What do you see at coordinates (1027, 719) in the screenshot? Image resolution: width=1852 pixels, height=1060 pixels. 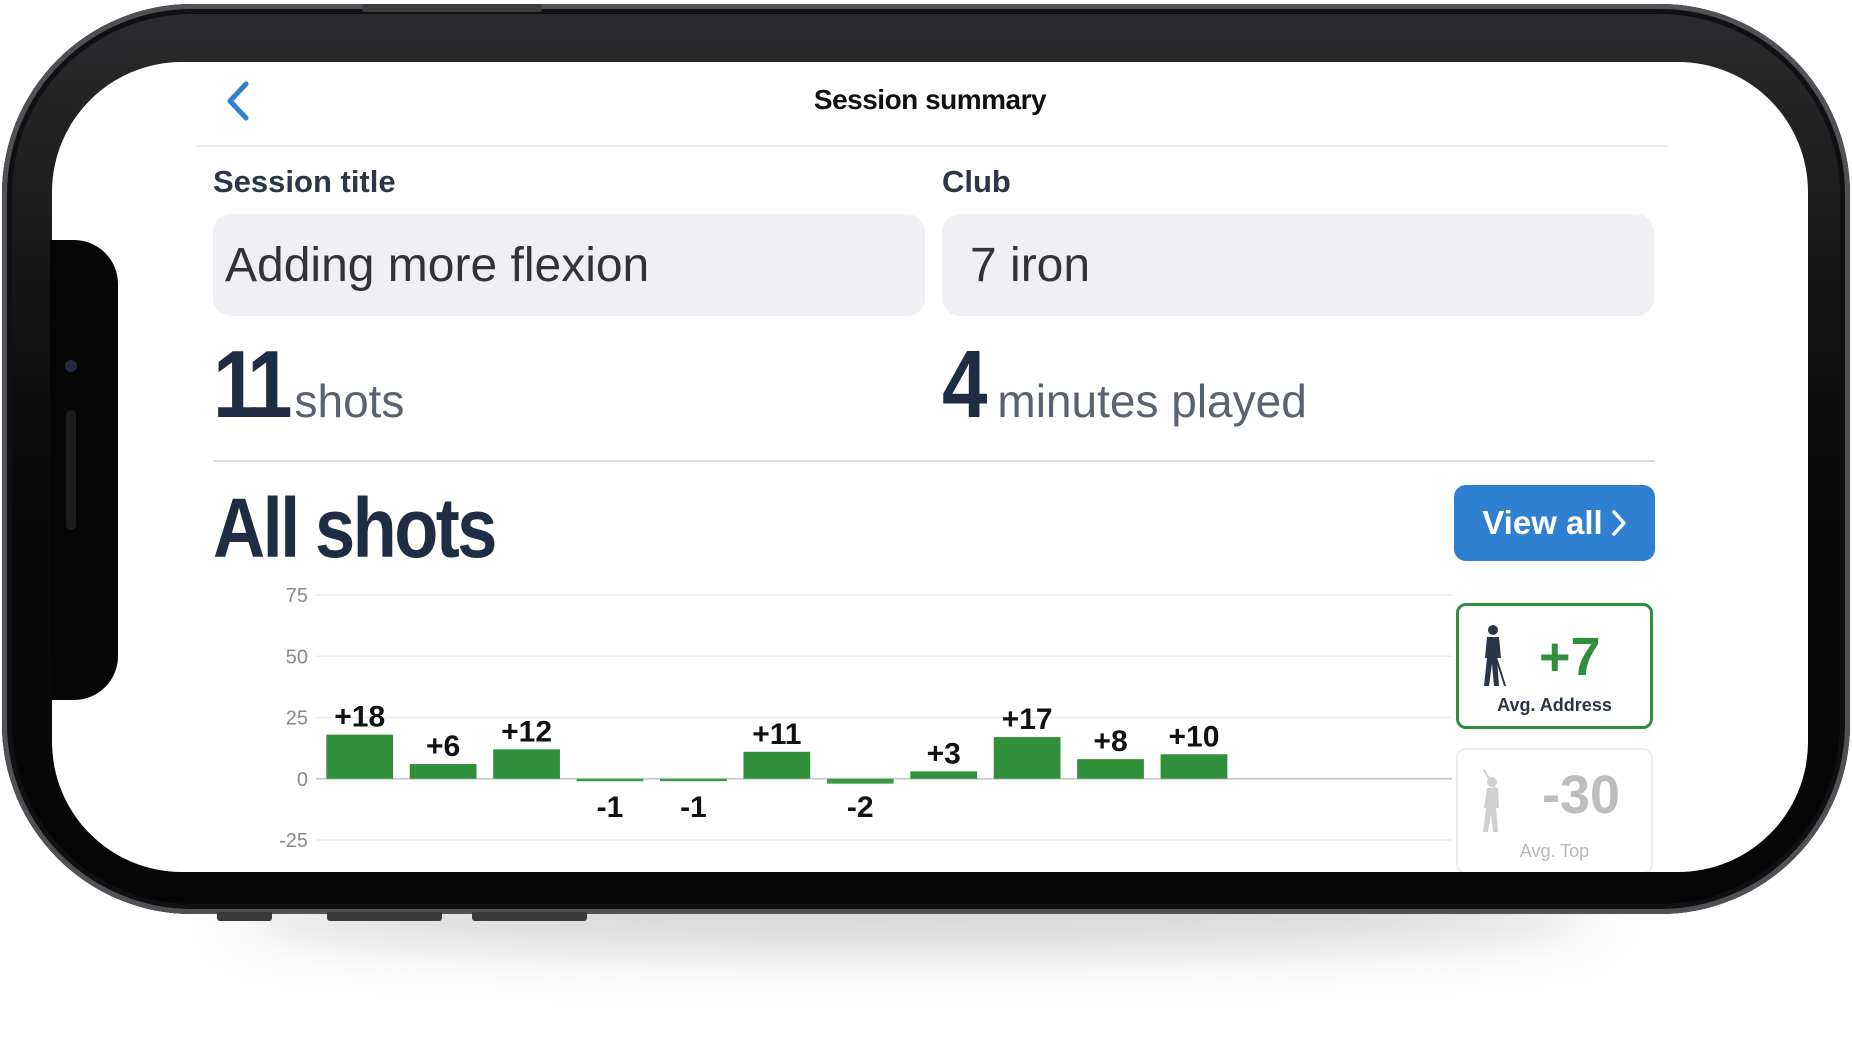 I see `bar-value-label: +17` at bounding box center [1027, 719].